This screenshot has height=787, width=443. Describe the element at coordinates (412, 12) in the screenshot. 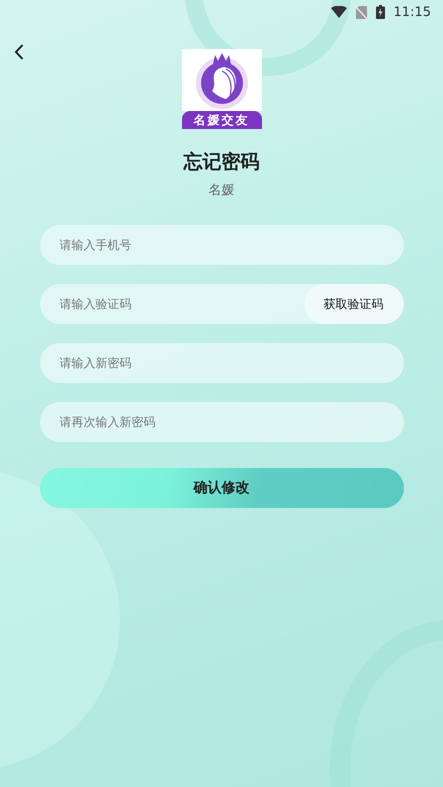

I see `status-time: 11:15` at that location.